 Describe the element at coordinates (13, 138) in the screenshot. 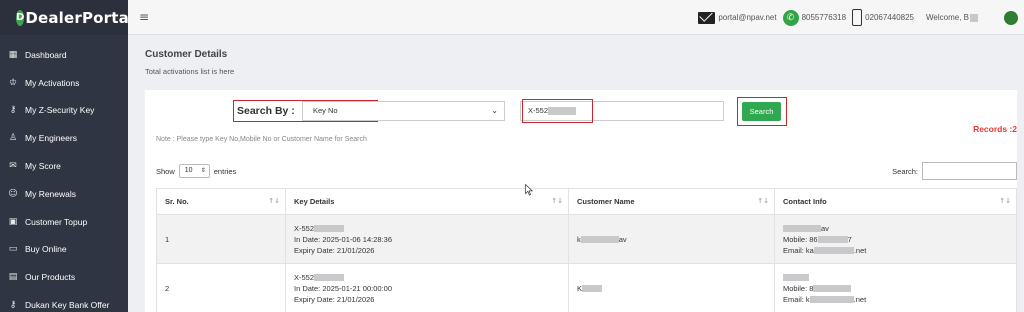

I see `user-icon: ♙` at that location.